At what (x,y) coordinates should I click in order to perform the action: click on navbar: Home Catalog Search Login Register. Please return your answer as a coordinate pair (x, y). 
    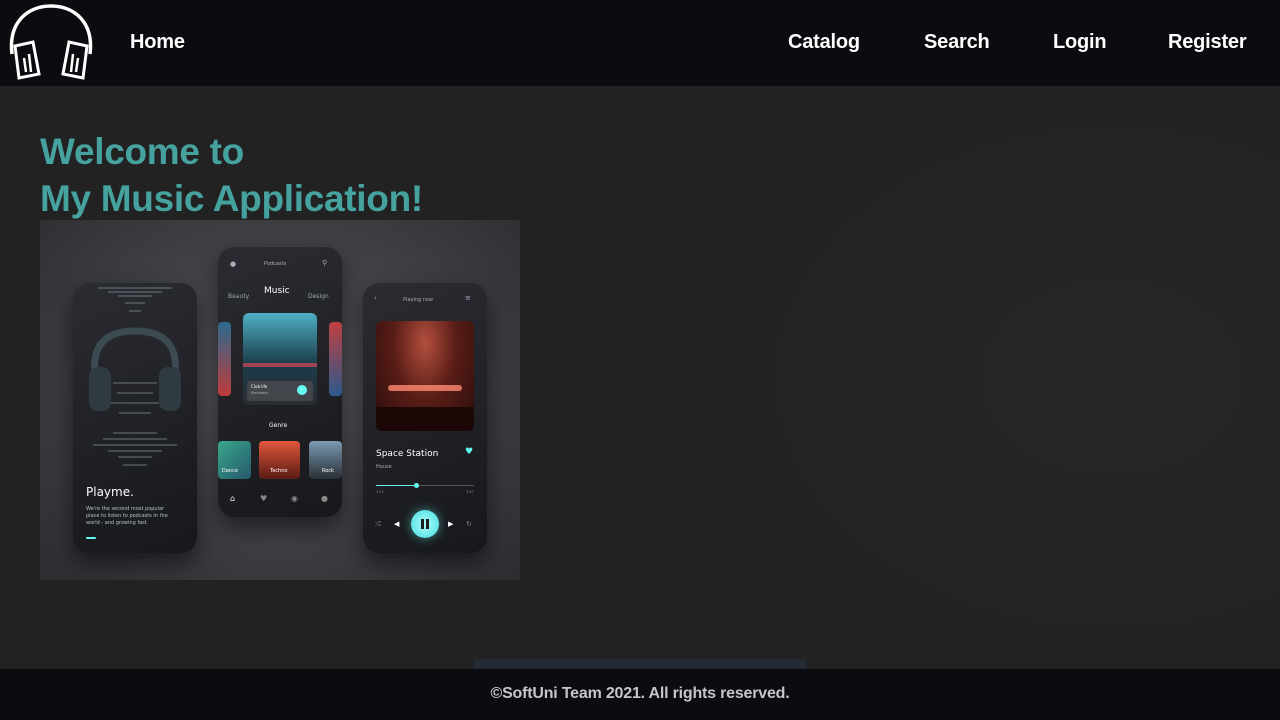
    Looking at the image, I should click on (640, 43).